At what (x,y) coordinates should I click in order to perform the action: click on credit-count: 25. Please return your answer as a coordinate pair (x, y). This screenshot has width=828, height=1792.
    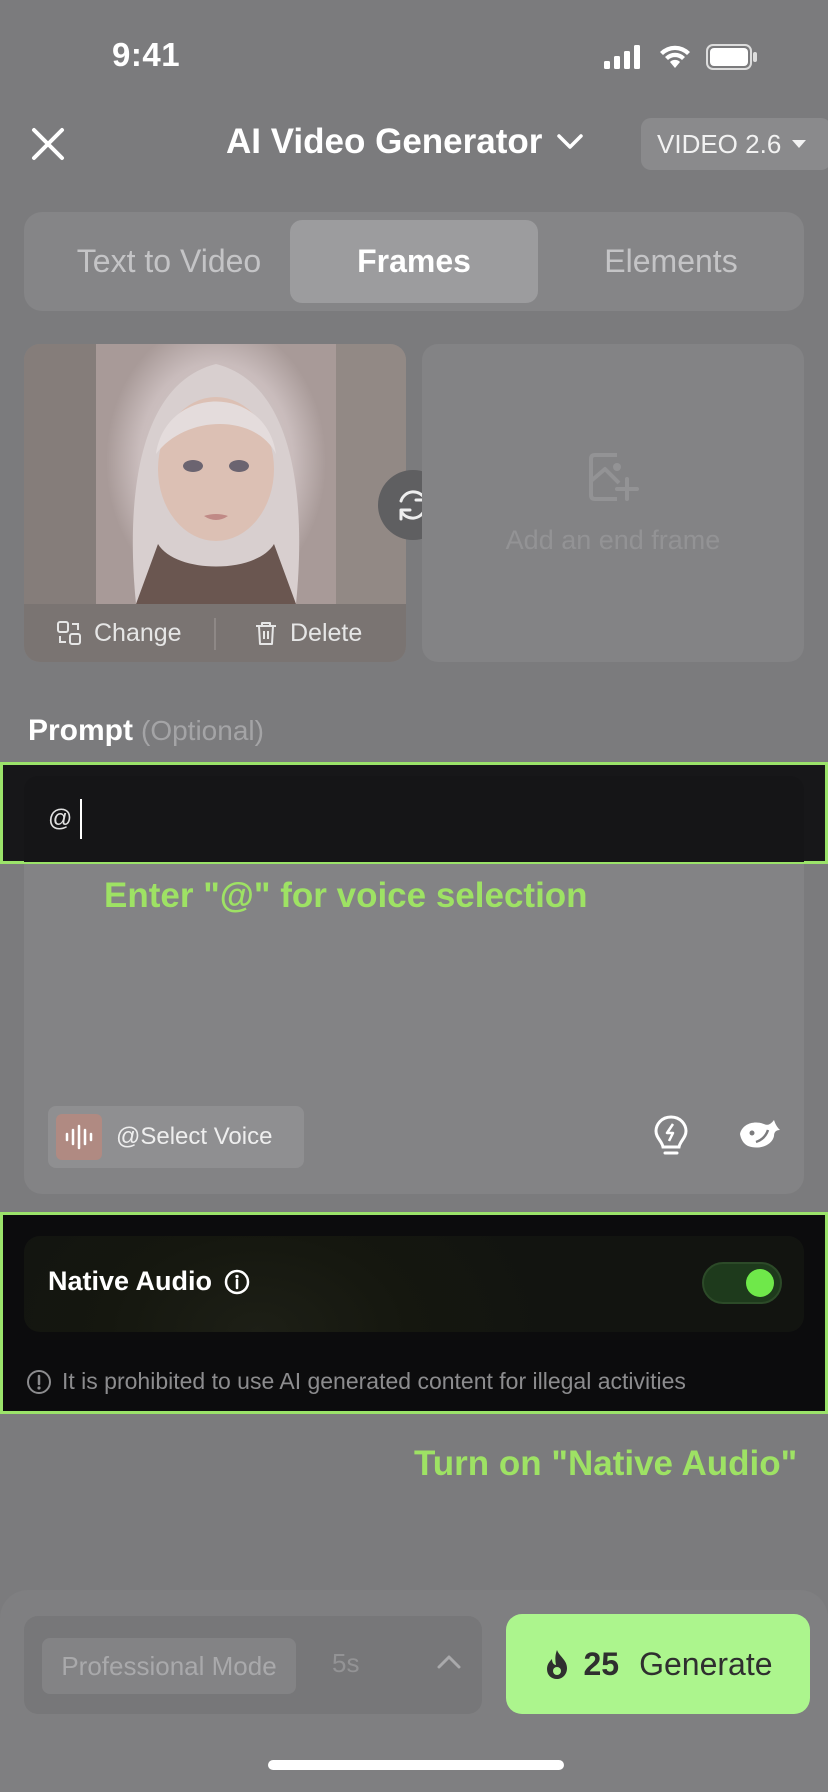
    Looking at the image, I should click on (601, 1663).